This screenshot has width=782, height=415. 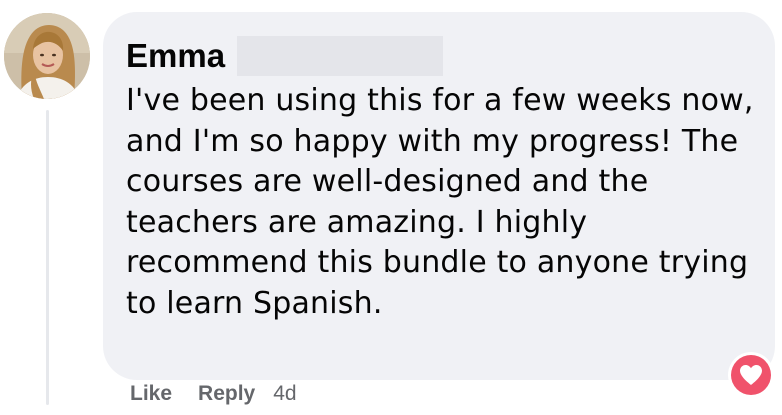 I want to click on thread-line, so click(x=47, y=257).